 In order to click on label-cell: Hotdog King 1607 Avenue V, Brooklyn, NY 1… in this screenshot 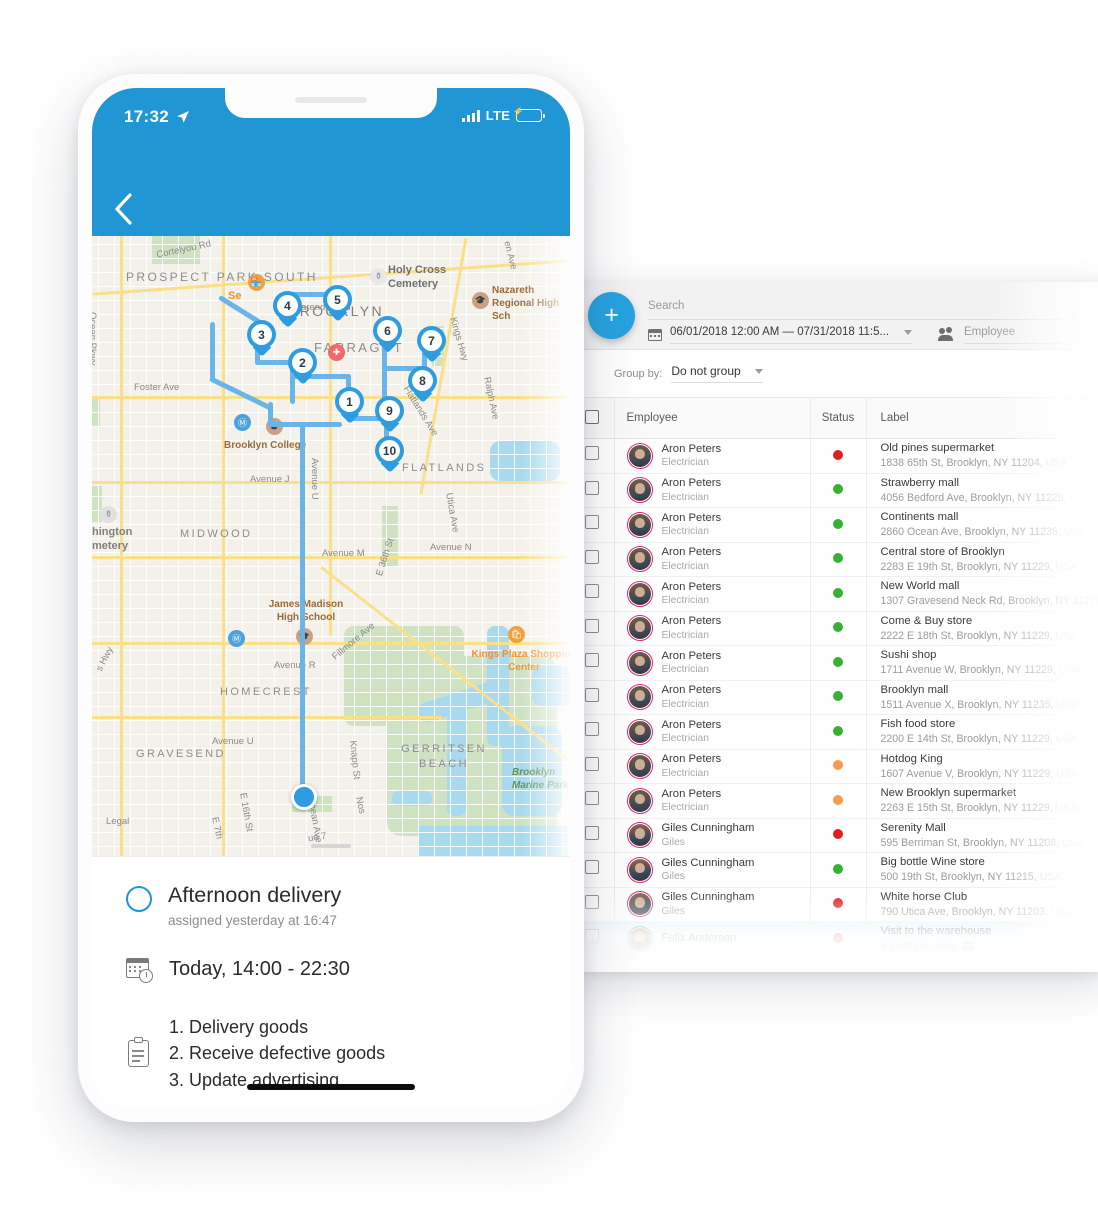, I will do `click(982, 766)`.